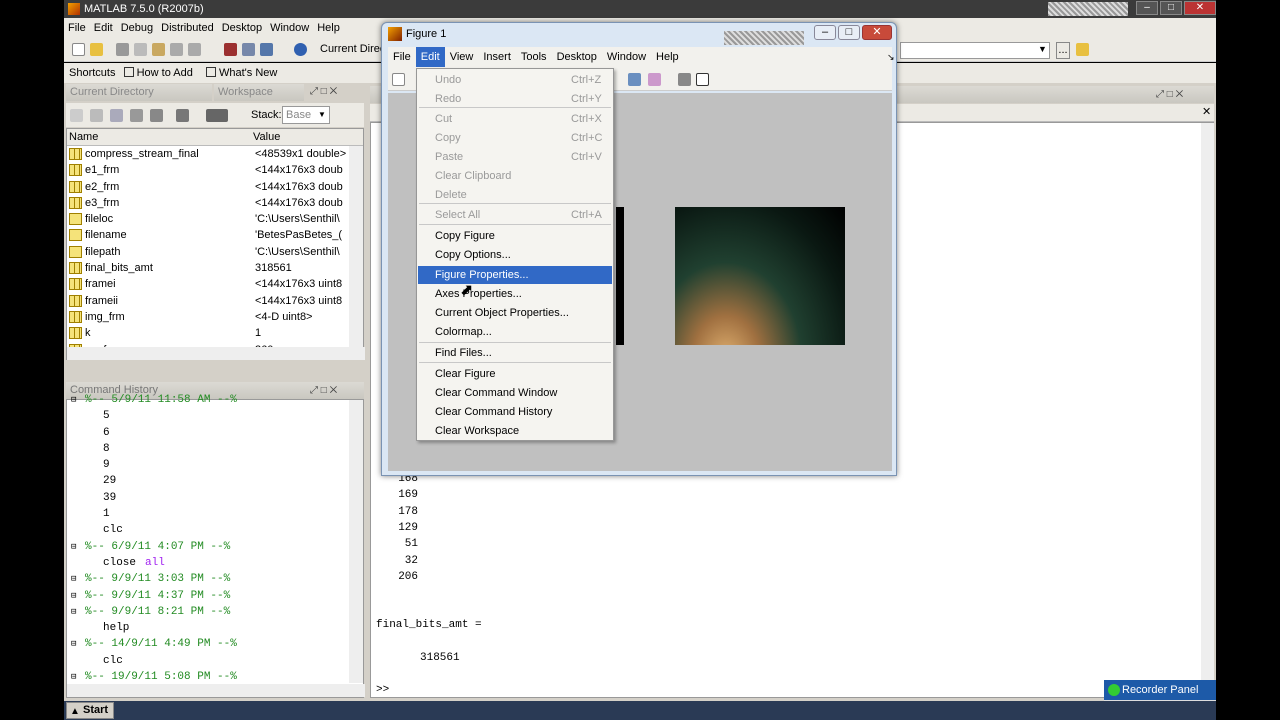 The height and width of the screenshot is (720, 1280). What do you see at coordinates (515, 138) in the screenshot?
I see `edit-menu-item-copy: Copy Ctrl+C` at bounding box center [515, 138].